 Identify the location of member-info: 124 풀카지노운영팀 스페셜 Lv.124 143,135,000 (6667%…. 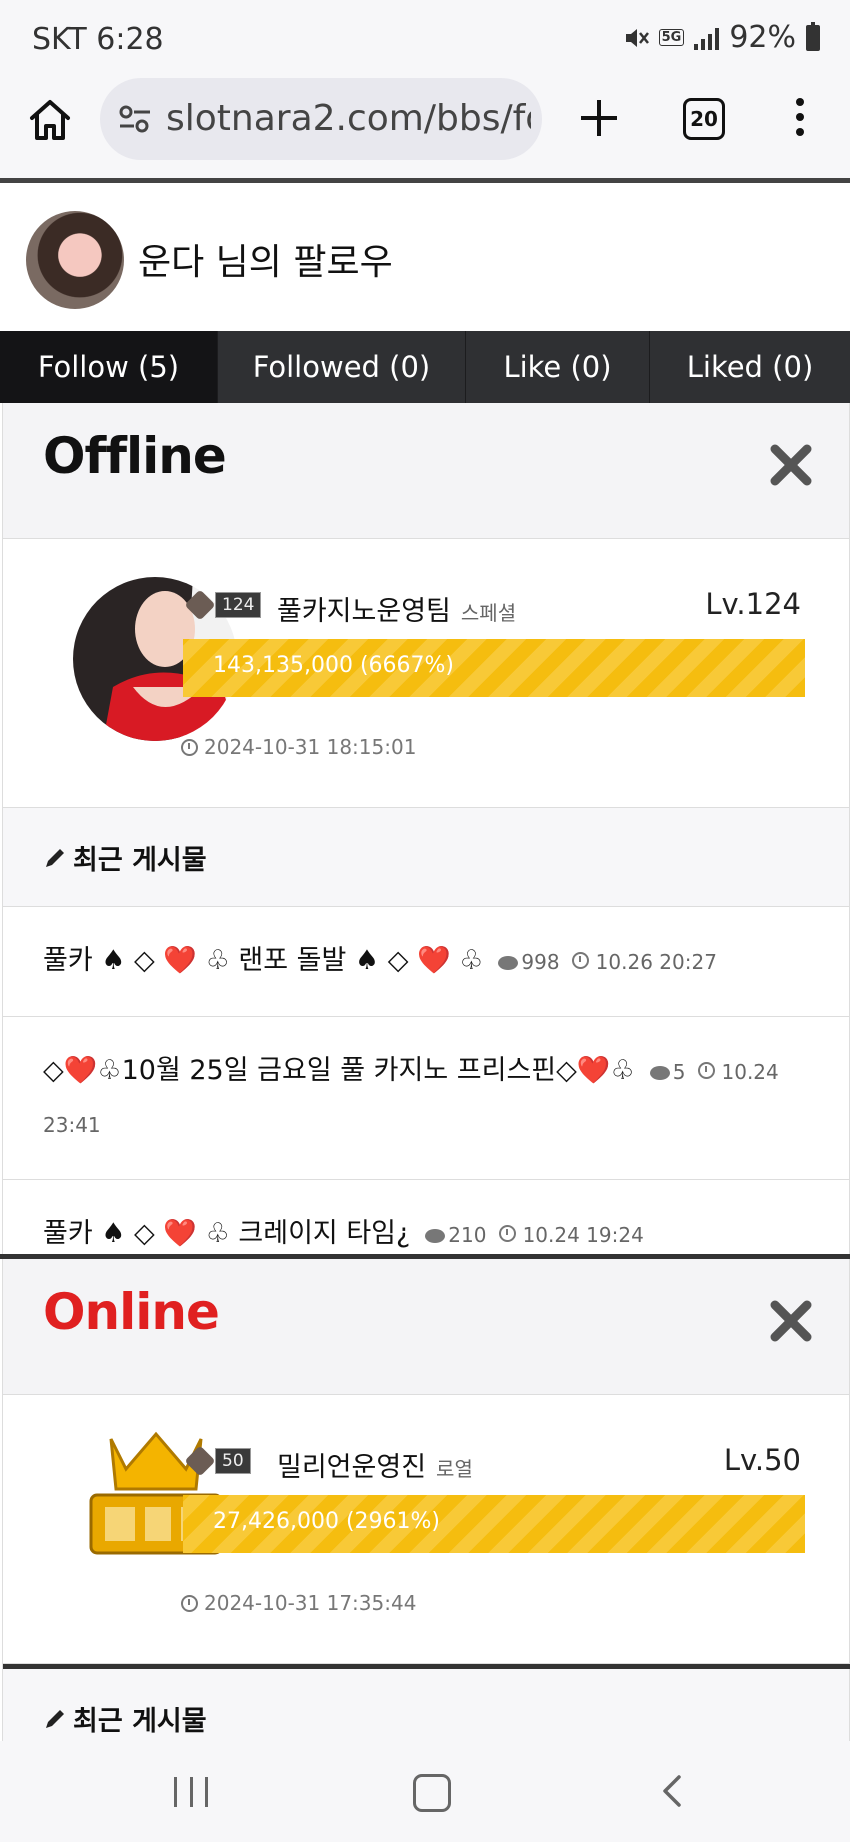
(426, 673).